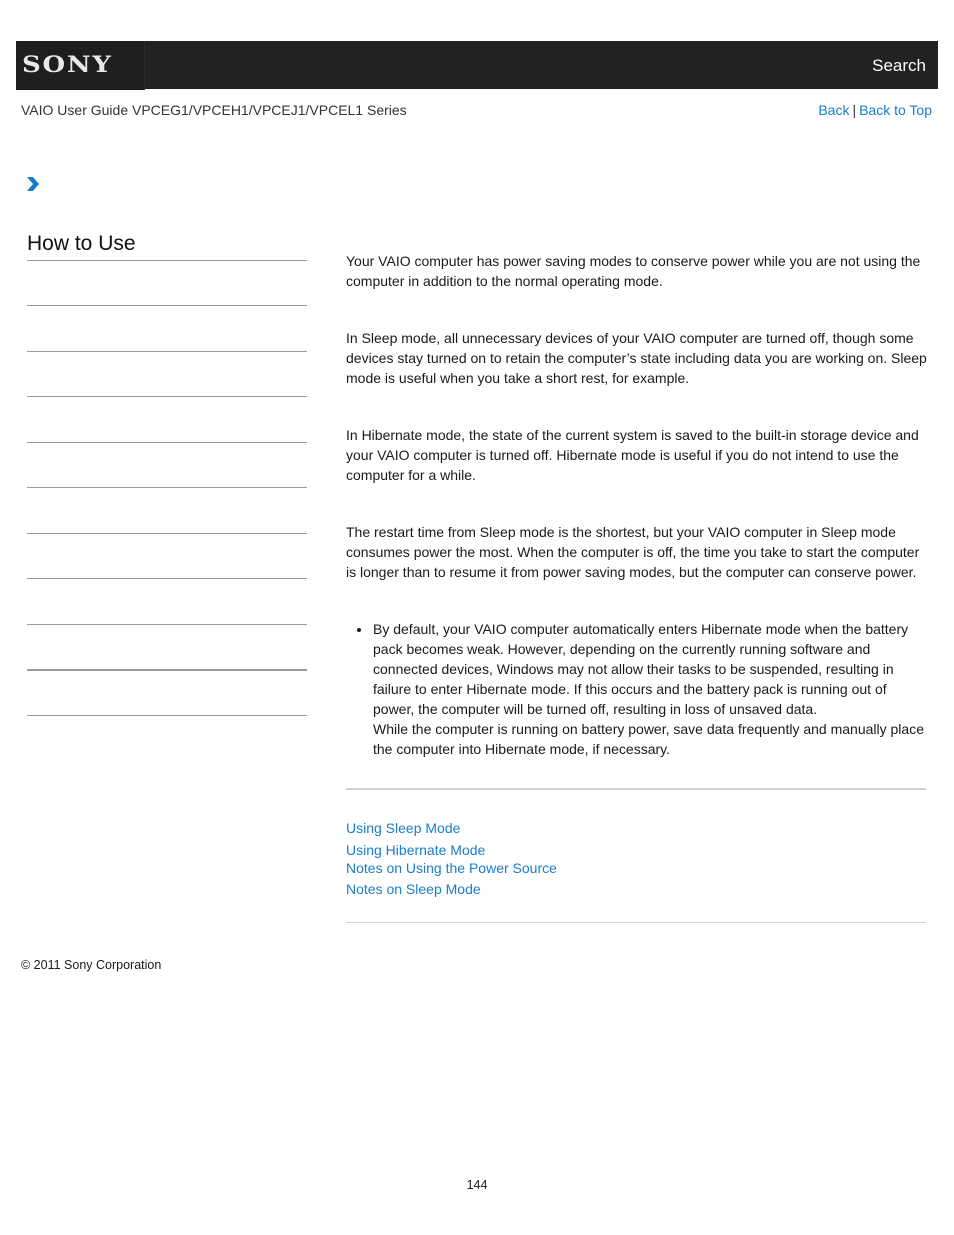 This screenshot has width=954, height=1235. I want to click on sidebar-title: How to Use, so click(81, 243).